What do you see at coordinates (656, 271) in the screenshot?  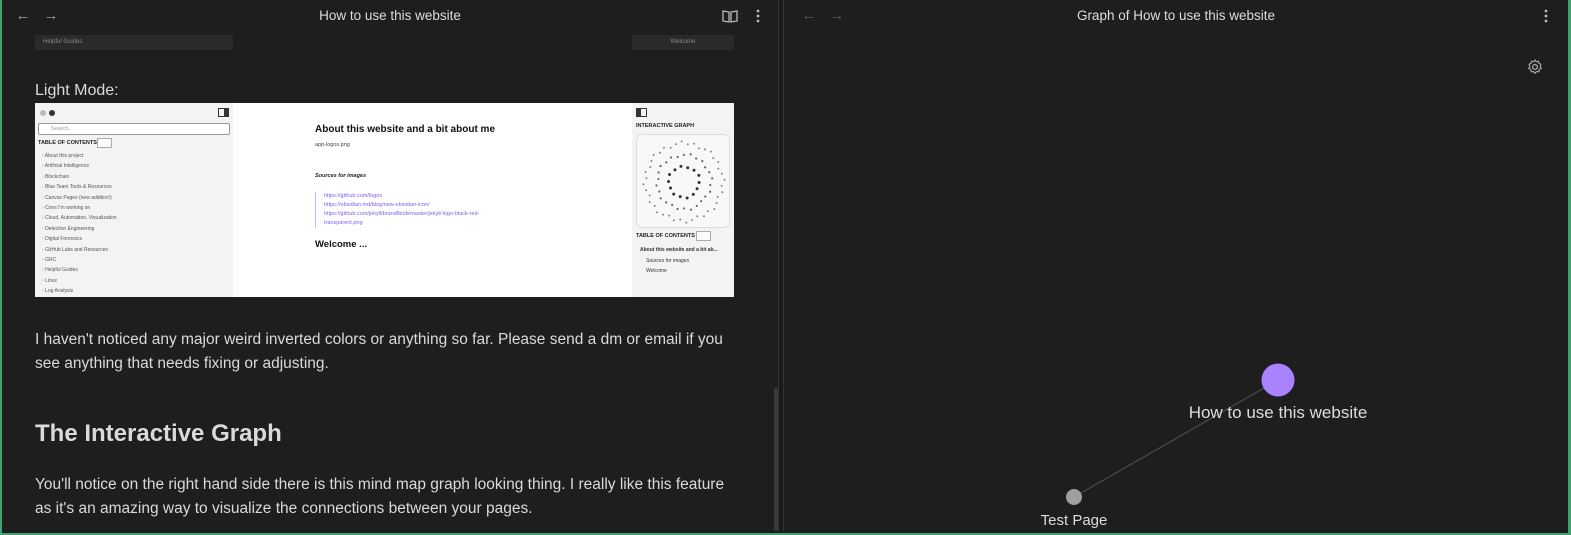 I see `screenshot-right-toc-item: Welcome` at bounding box center [656, 271].